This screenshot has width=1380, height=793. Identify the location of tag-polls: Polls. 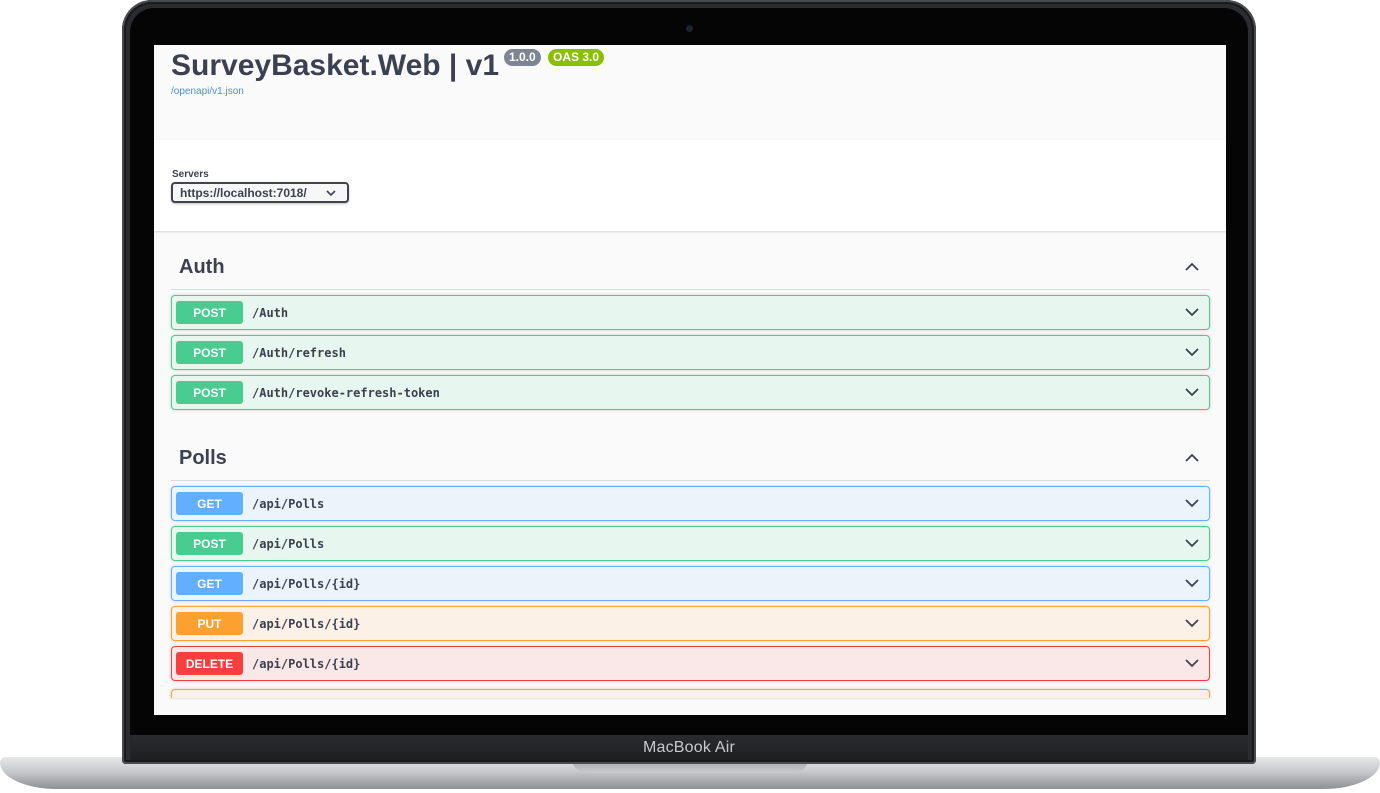
(690, 451).